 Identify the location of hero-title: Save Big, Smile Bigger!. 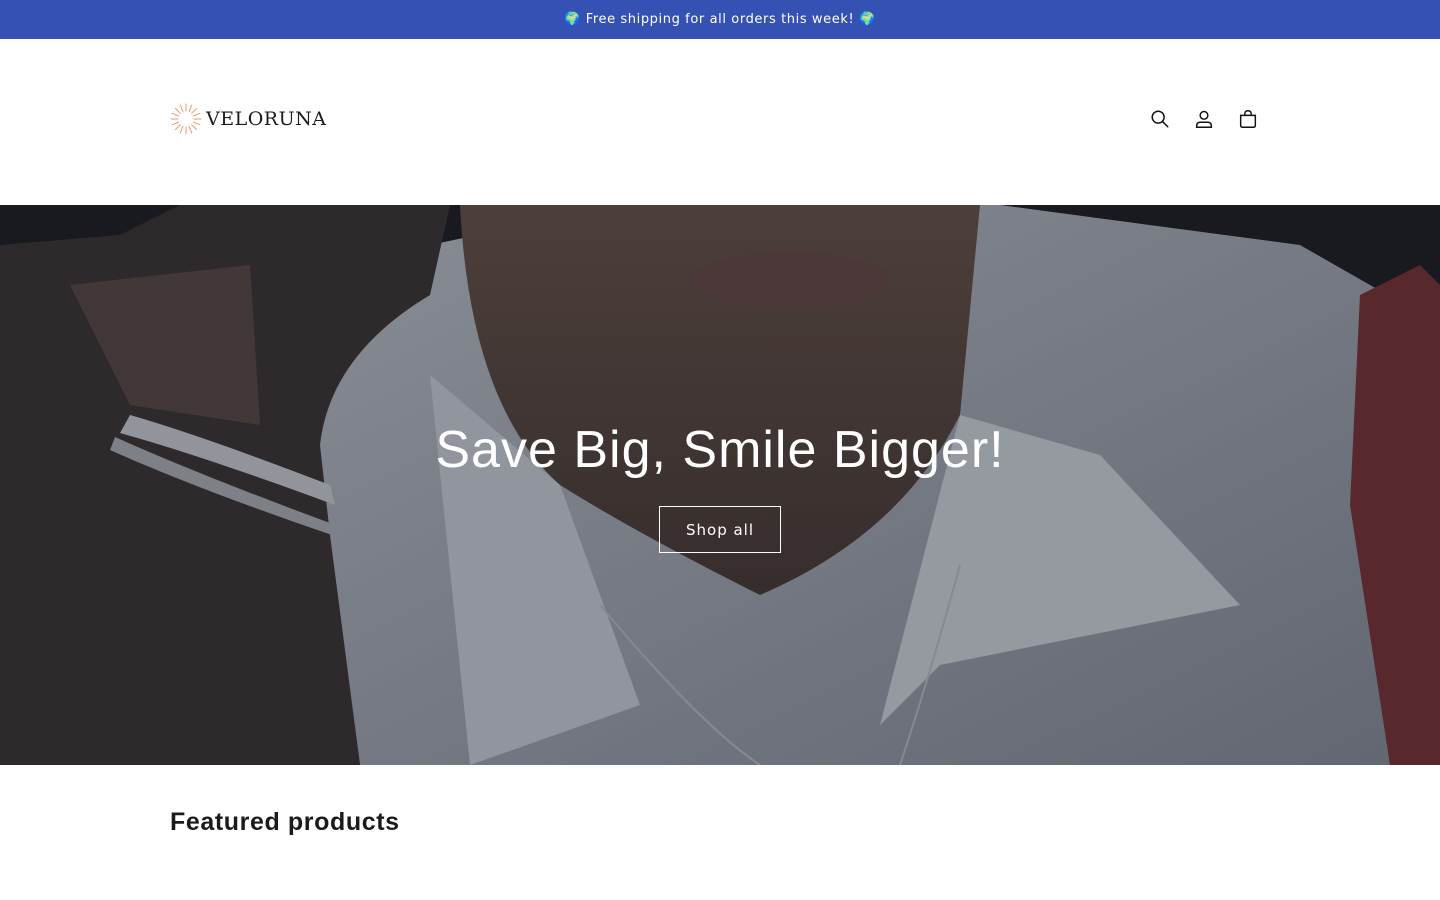
(720, 450).